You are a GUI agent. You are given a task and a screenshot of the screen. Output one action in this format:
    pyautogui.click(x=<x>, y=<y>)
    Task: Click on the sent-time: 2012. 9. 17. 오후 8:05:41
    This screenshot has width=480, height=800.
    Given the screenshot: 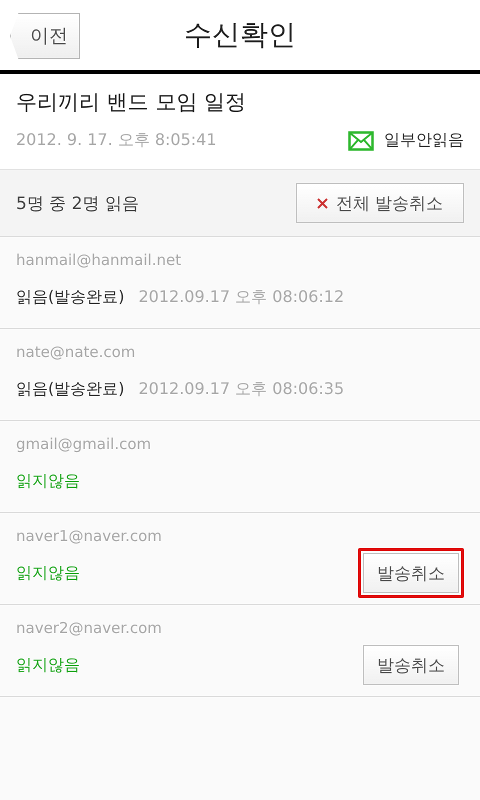 What is the action you would take?
    pyautogui.click(x=117, y=140)
    